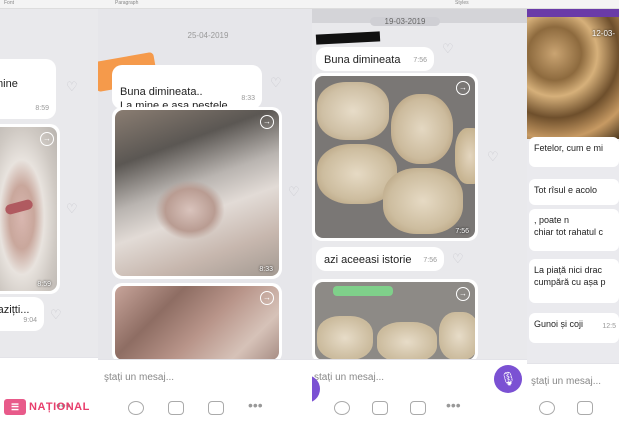 This screenshot has width=619, height=421. Describe the element at coordinates (9, 84) in the screenshot. I see `message-text: mine` at that location.